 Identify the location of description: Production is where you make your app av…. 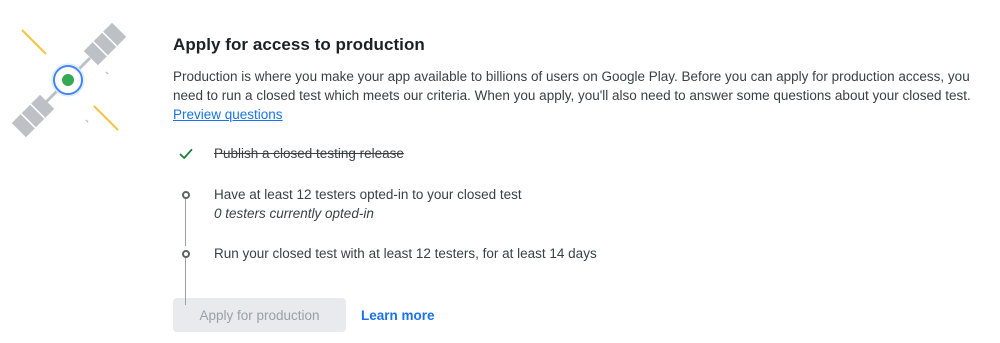
(580, 95).